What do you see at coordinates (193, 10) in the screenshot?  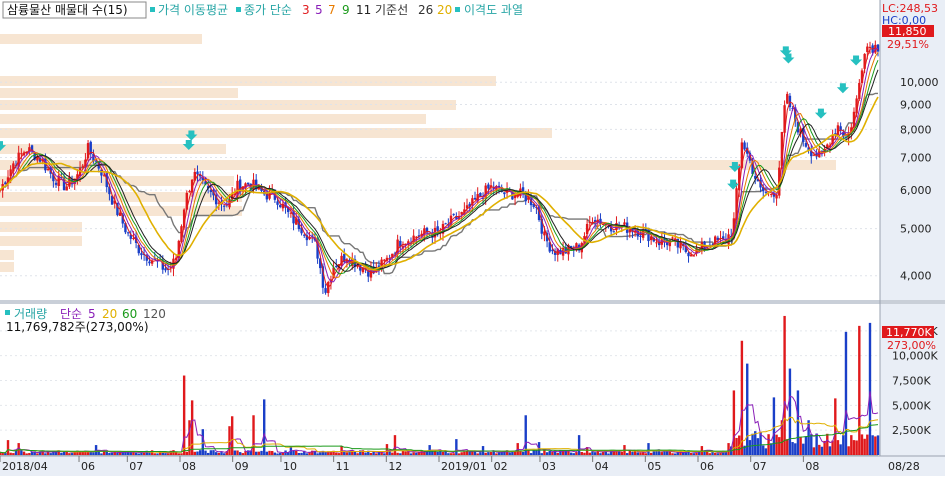 I see `ma-label: 가격 이동평균` at bounding box center [193, 10].